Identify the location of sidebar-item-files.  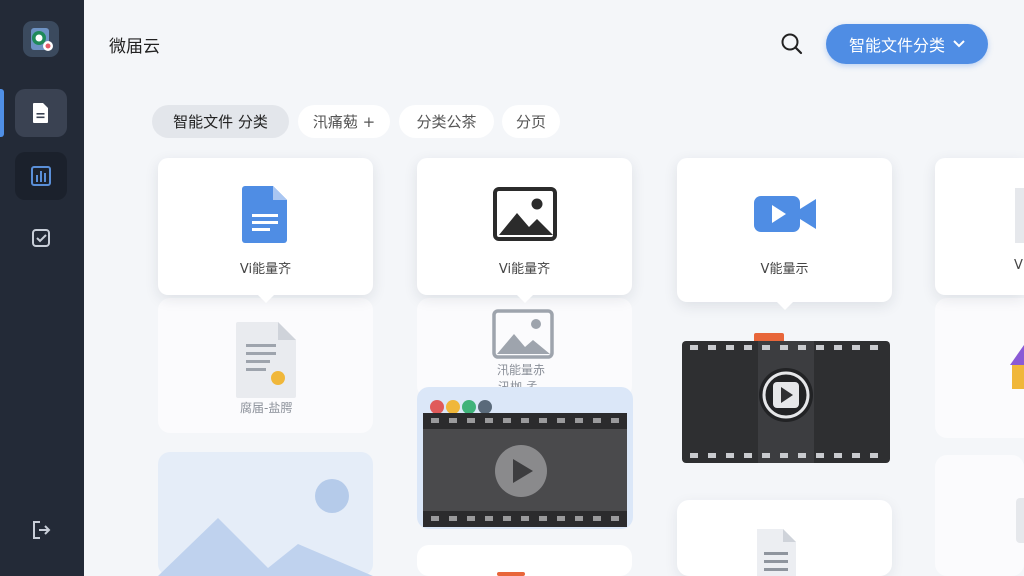
(41, 113).